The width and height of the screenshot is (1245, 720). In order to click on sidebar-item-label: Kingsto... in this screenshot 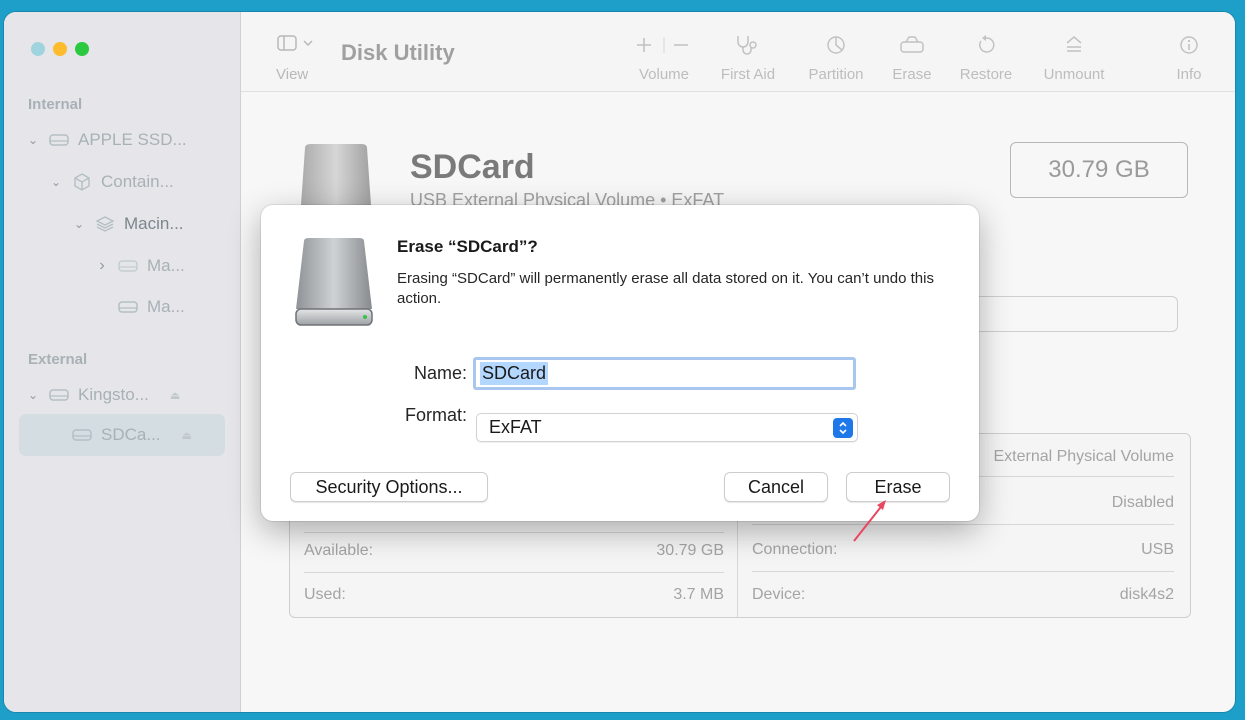, I will do `click(113, 394)`.